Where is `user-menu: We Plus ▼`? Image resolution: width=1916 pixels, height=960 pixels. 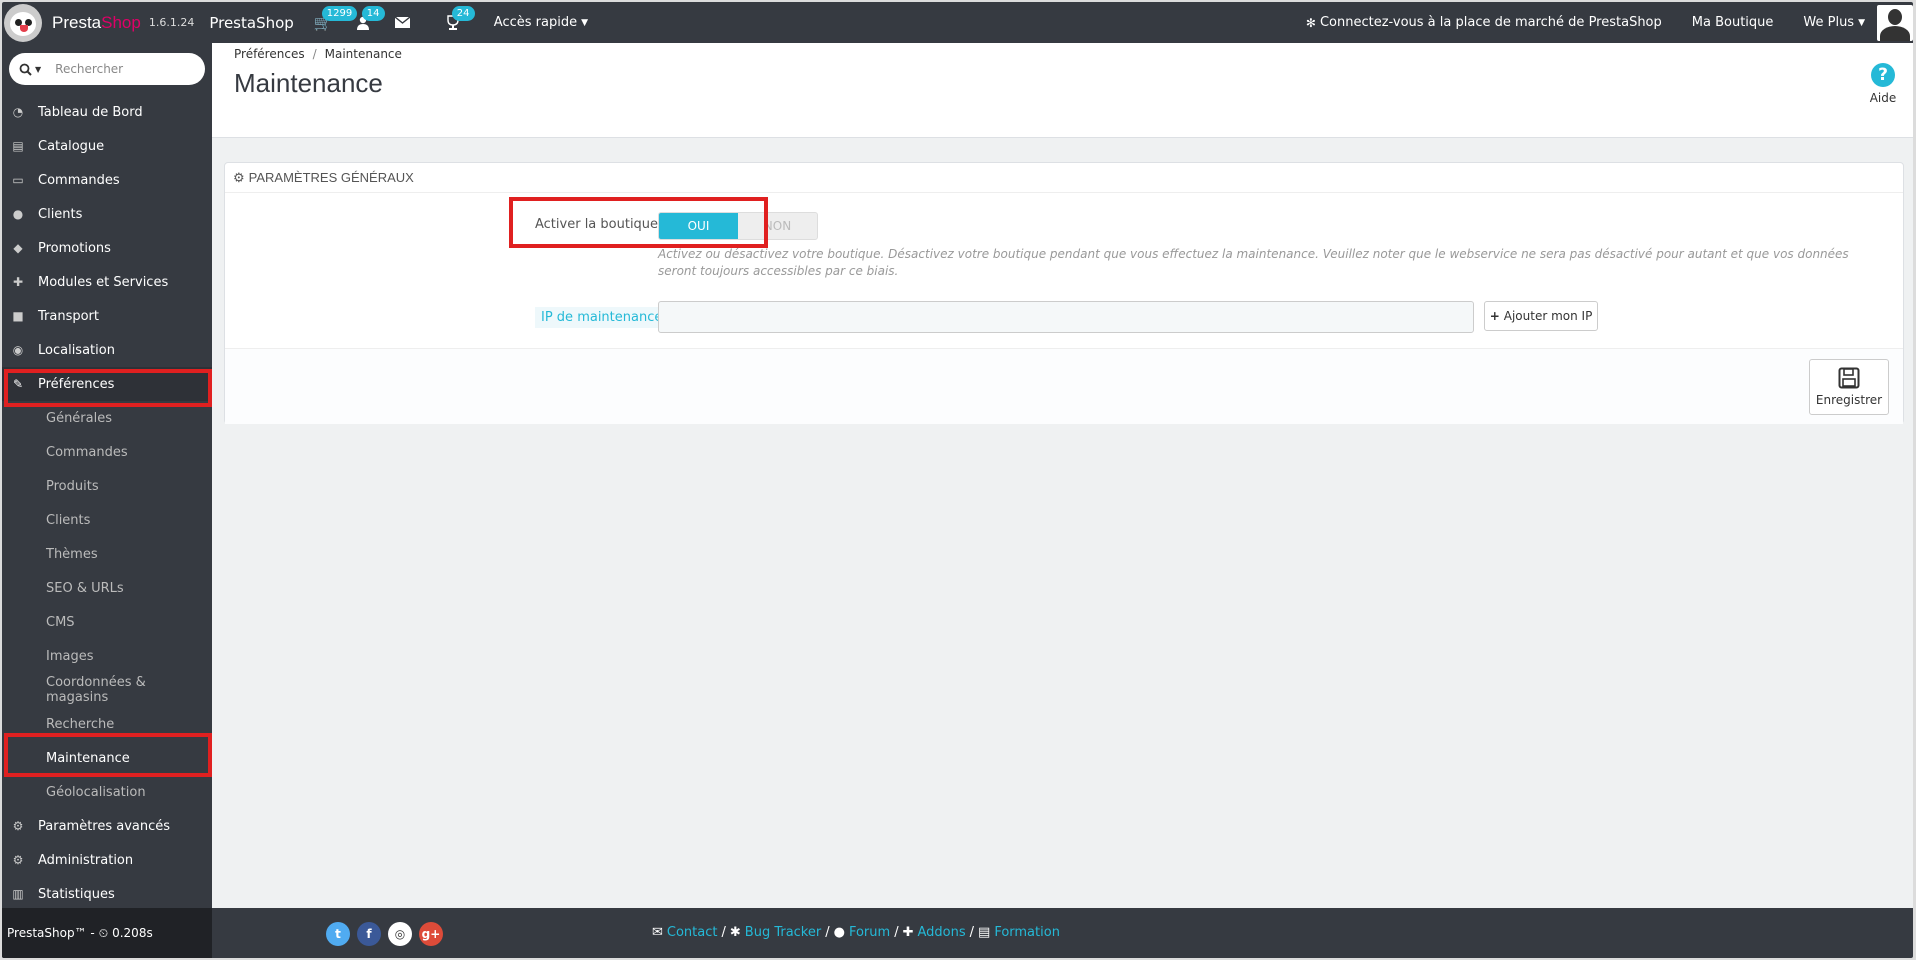
user-menu: We Plus ▼ is located at coordinates (1834, 22).